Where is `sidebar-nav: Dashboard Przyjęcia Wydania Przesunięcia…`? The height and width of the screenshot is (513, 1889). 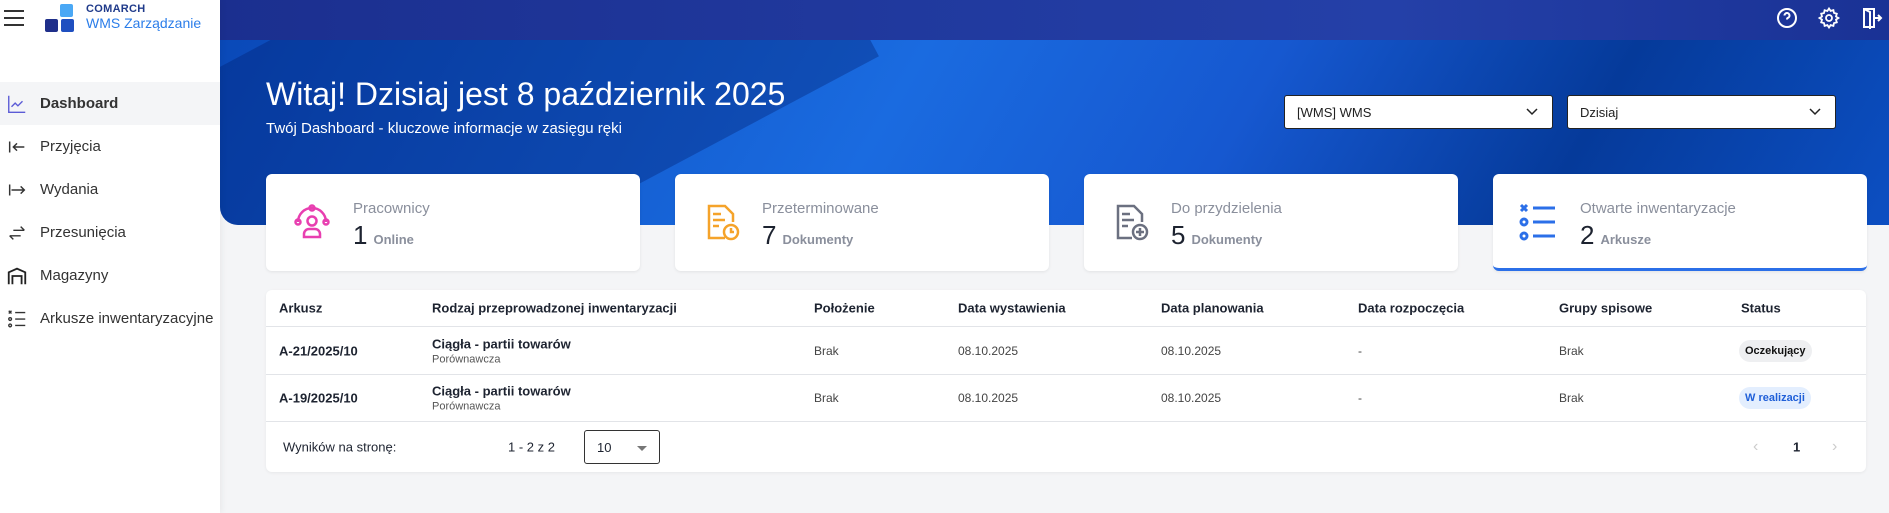 sidebar-nav: Dashboard Przyjęcia Wydania Przesunięcia… is located at coordinates (110, 211).